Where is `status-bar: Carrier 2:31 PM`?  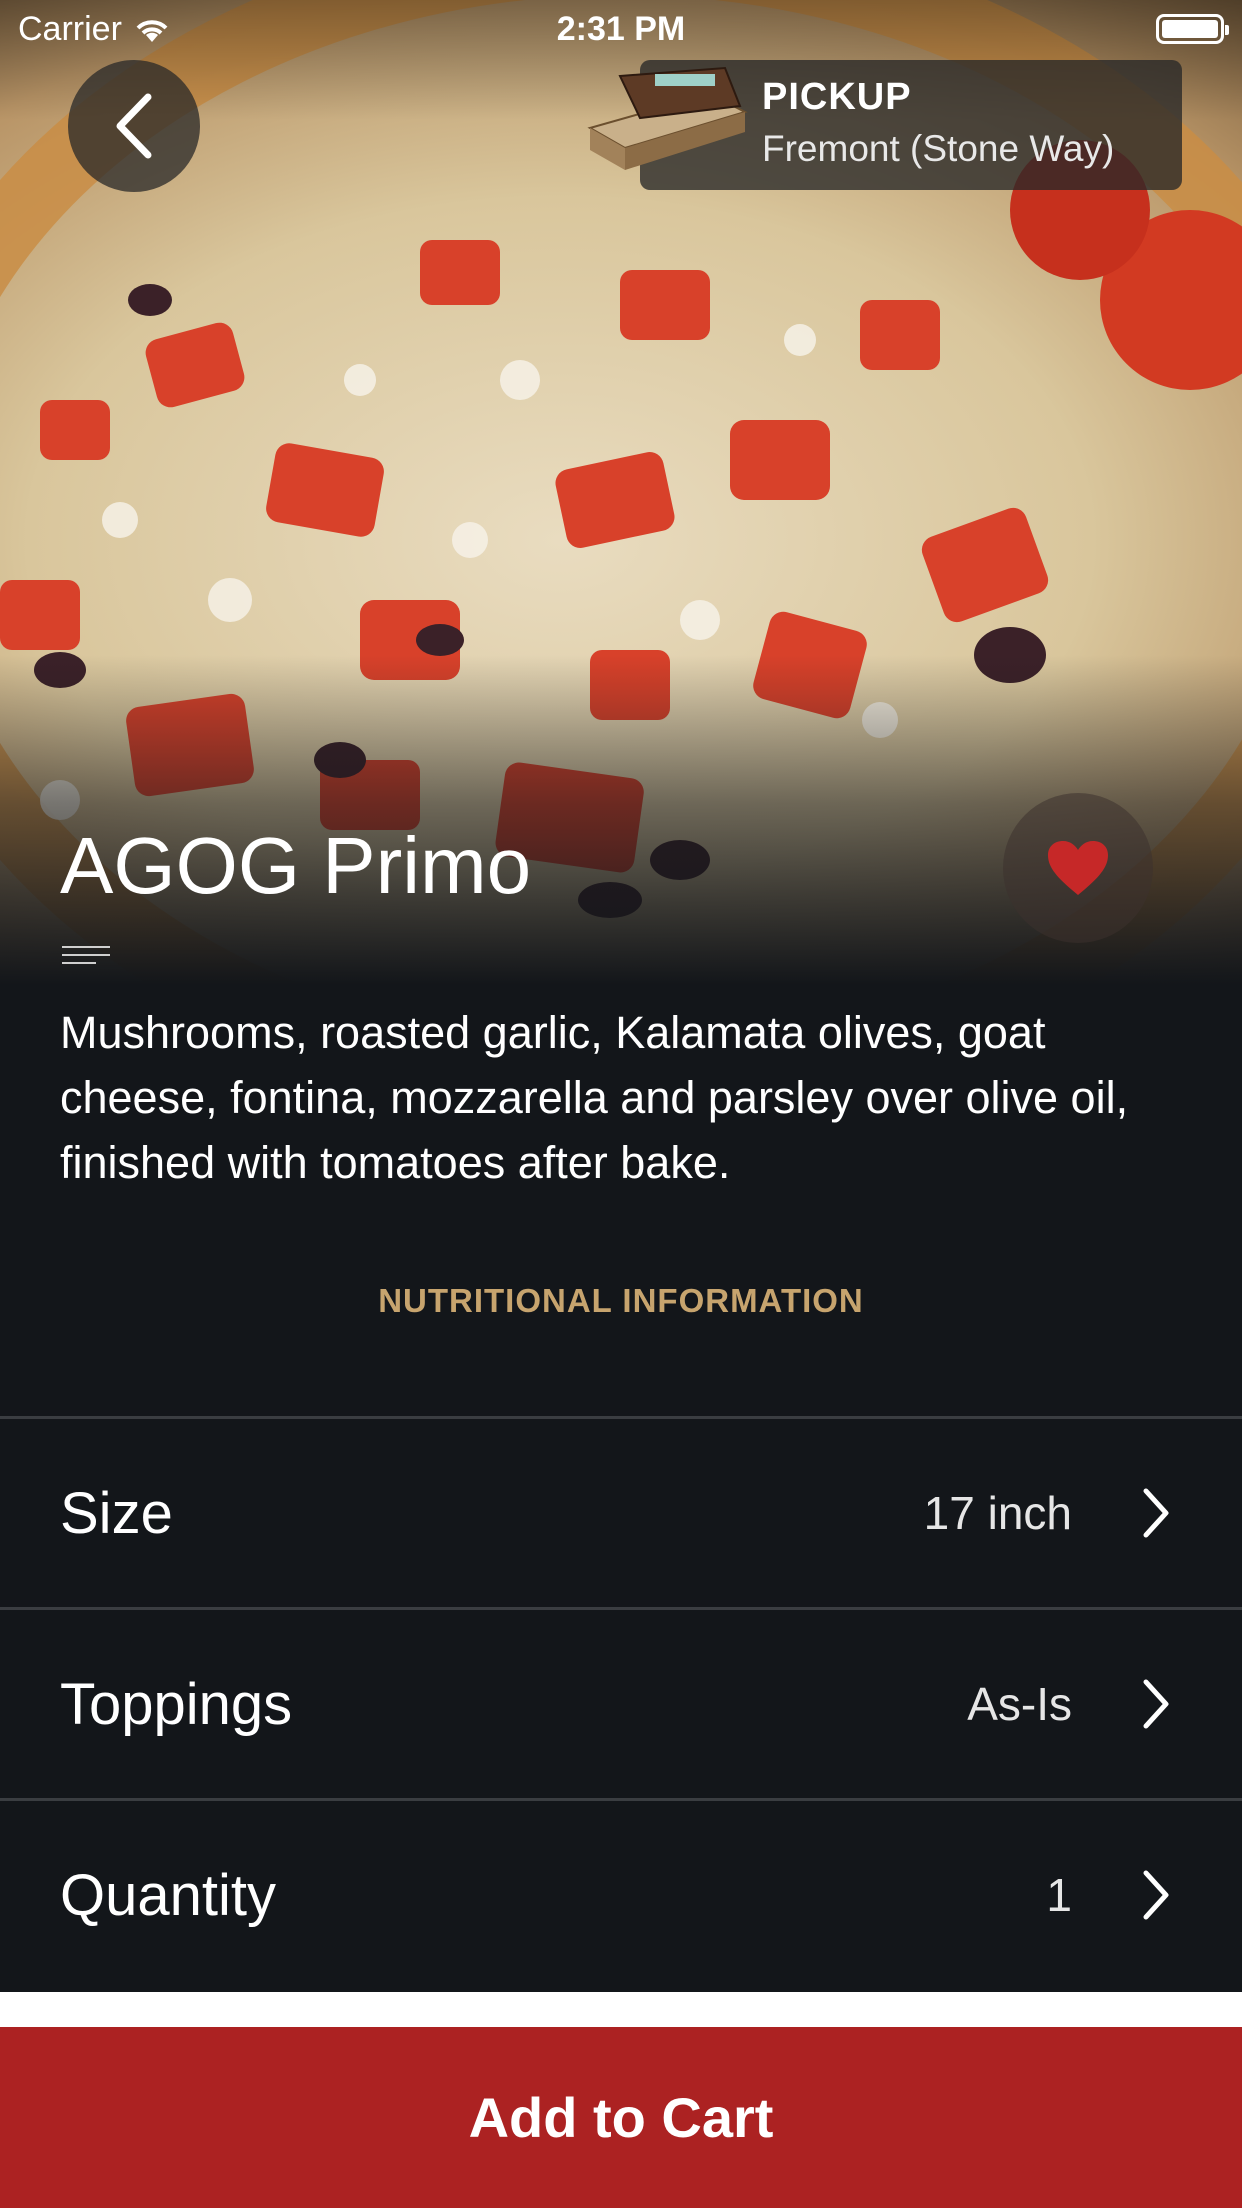 status-bar: Carrier 2:31 PM is located at coordinates (621, 30).